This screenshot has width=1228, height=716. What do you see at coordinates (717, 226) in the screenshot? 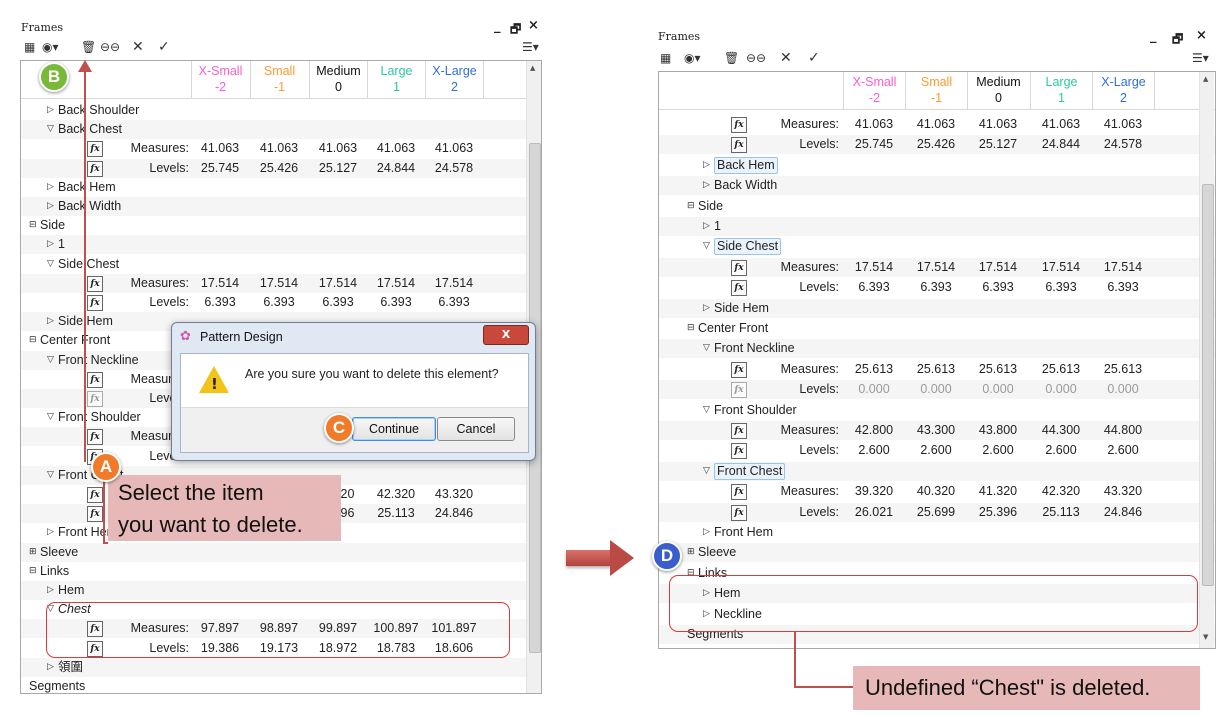
I see `tree-node-label: 1` at bounding box center [717, 226].